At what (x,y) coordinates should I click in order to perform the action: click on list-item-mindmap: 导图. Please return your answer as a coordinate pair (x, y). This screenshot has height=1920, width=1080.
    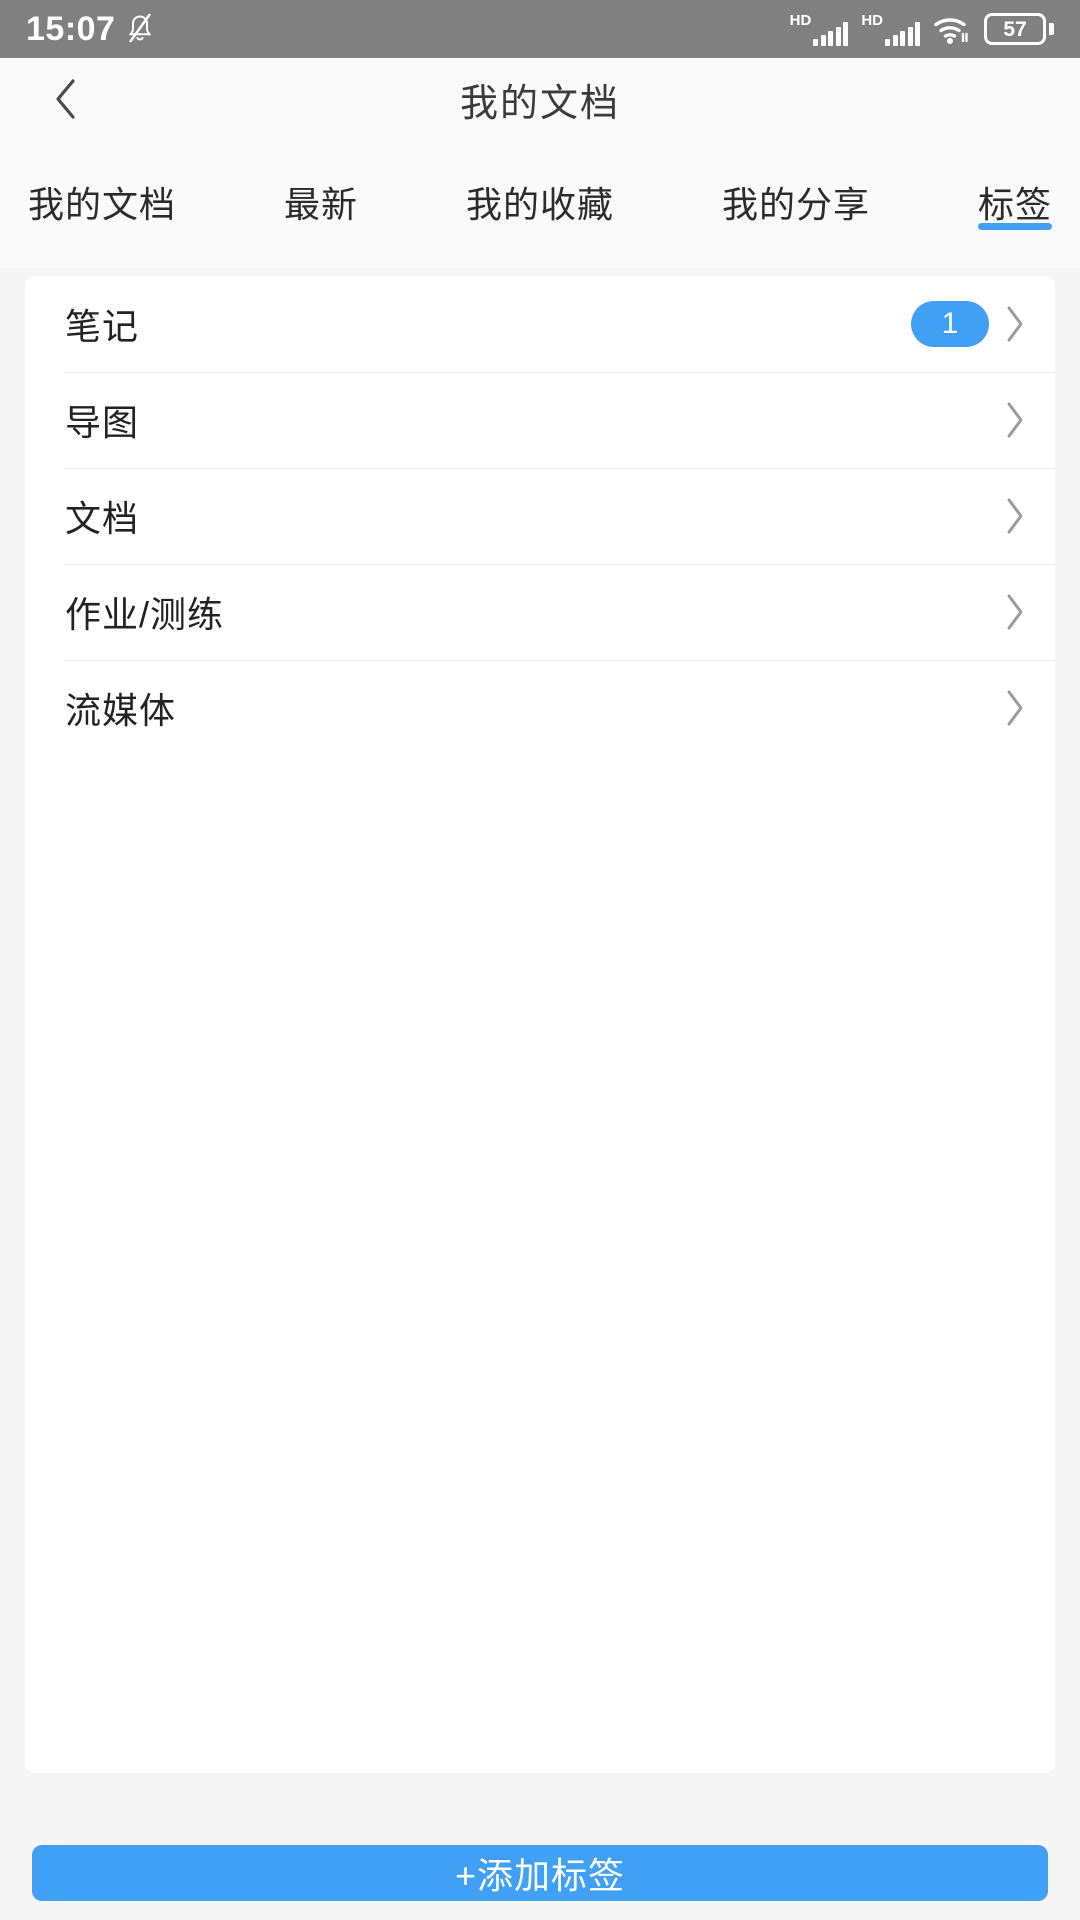
    Looking at the image, I should click on (540, 420).